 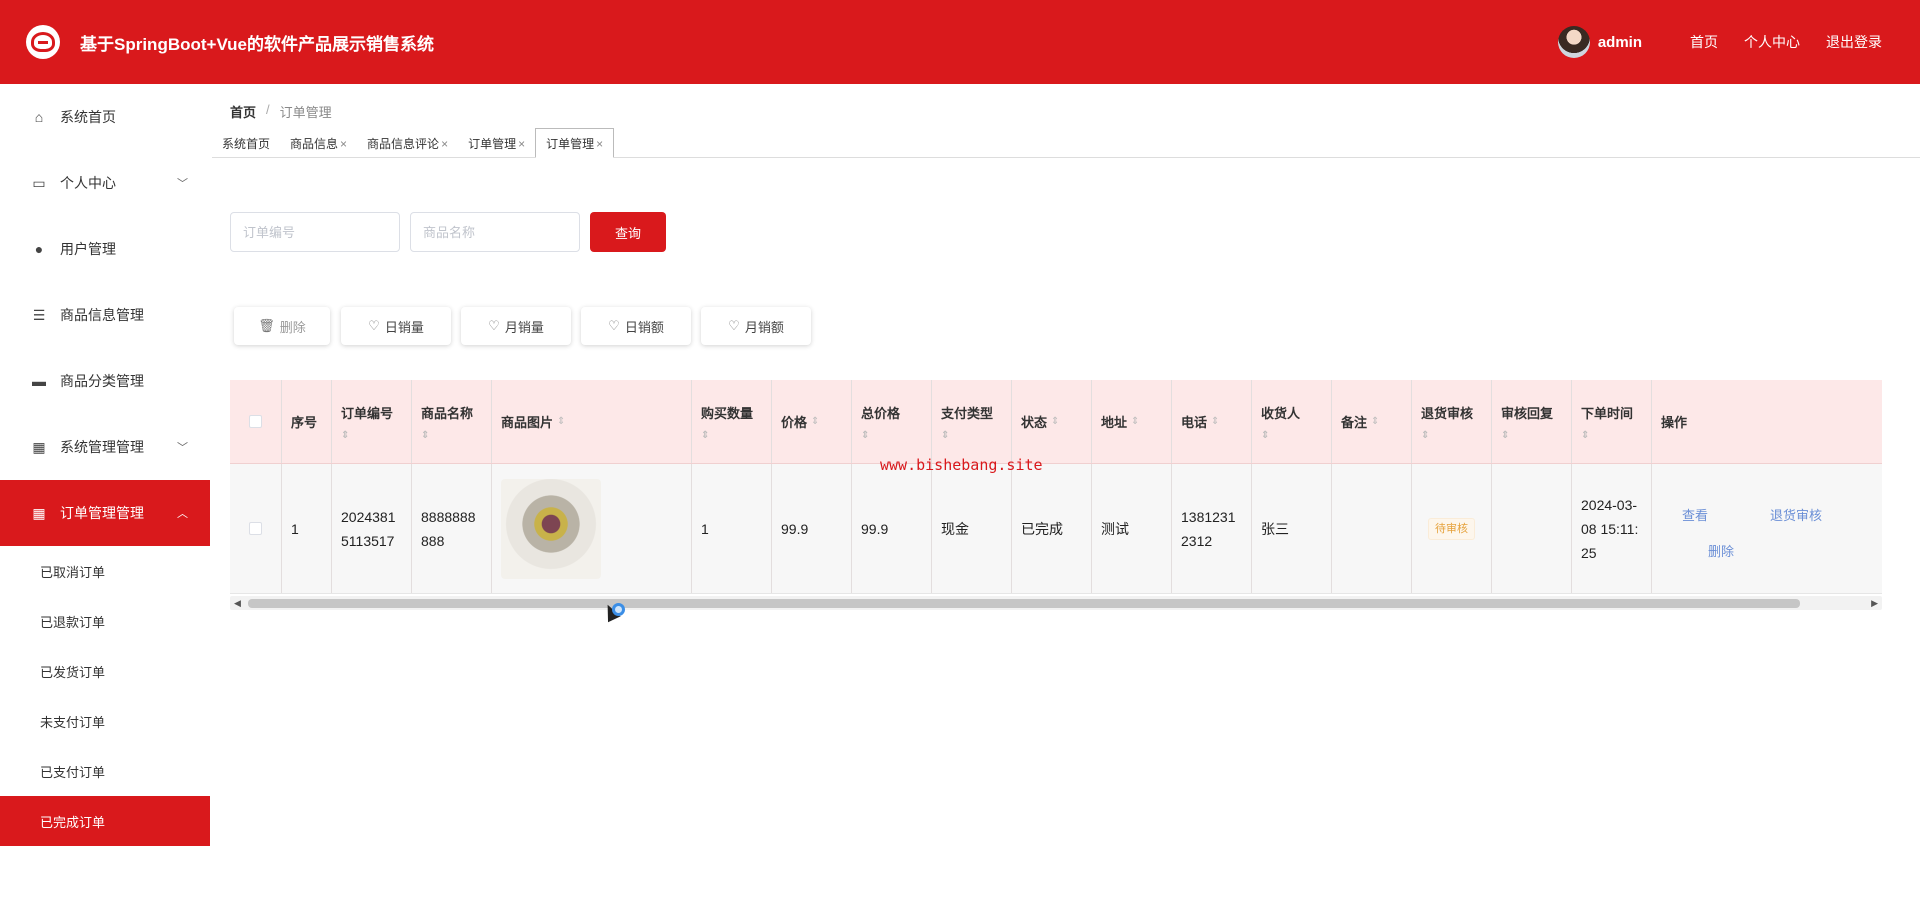 I want to click on return-audit-link: 退货审核, so click(x=1796, y=516).